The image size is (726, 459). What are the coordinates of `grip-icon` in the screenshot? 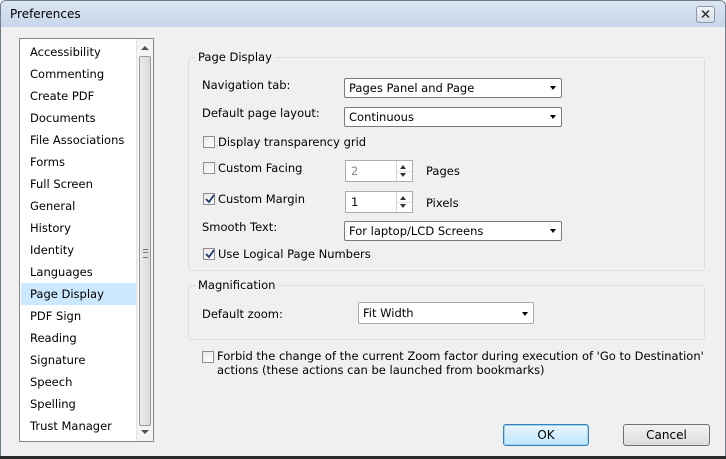 It's located at (145, 253).